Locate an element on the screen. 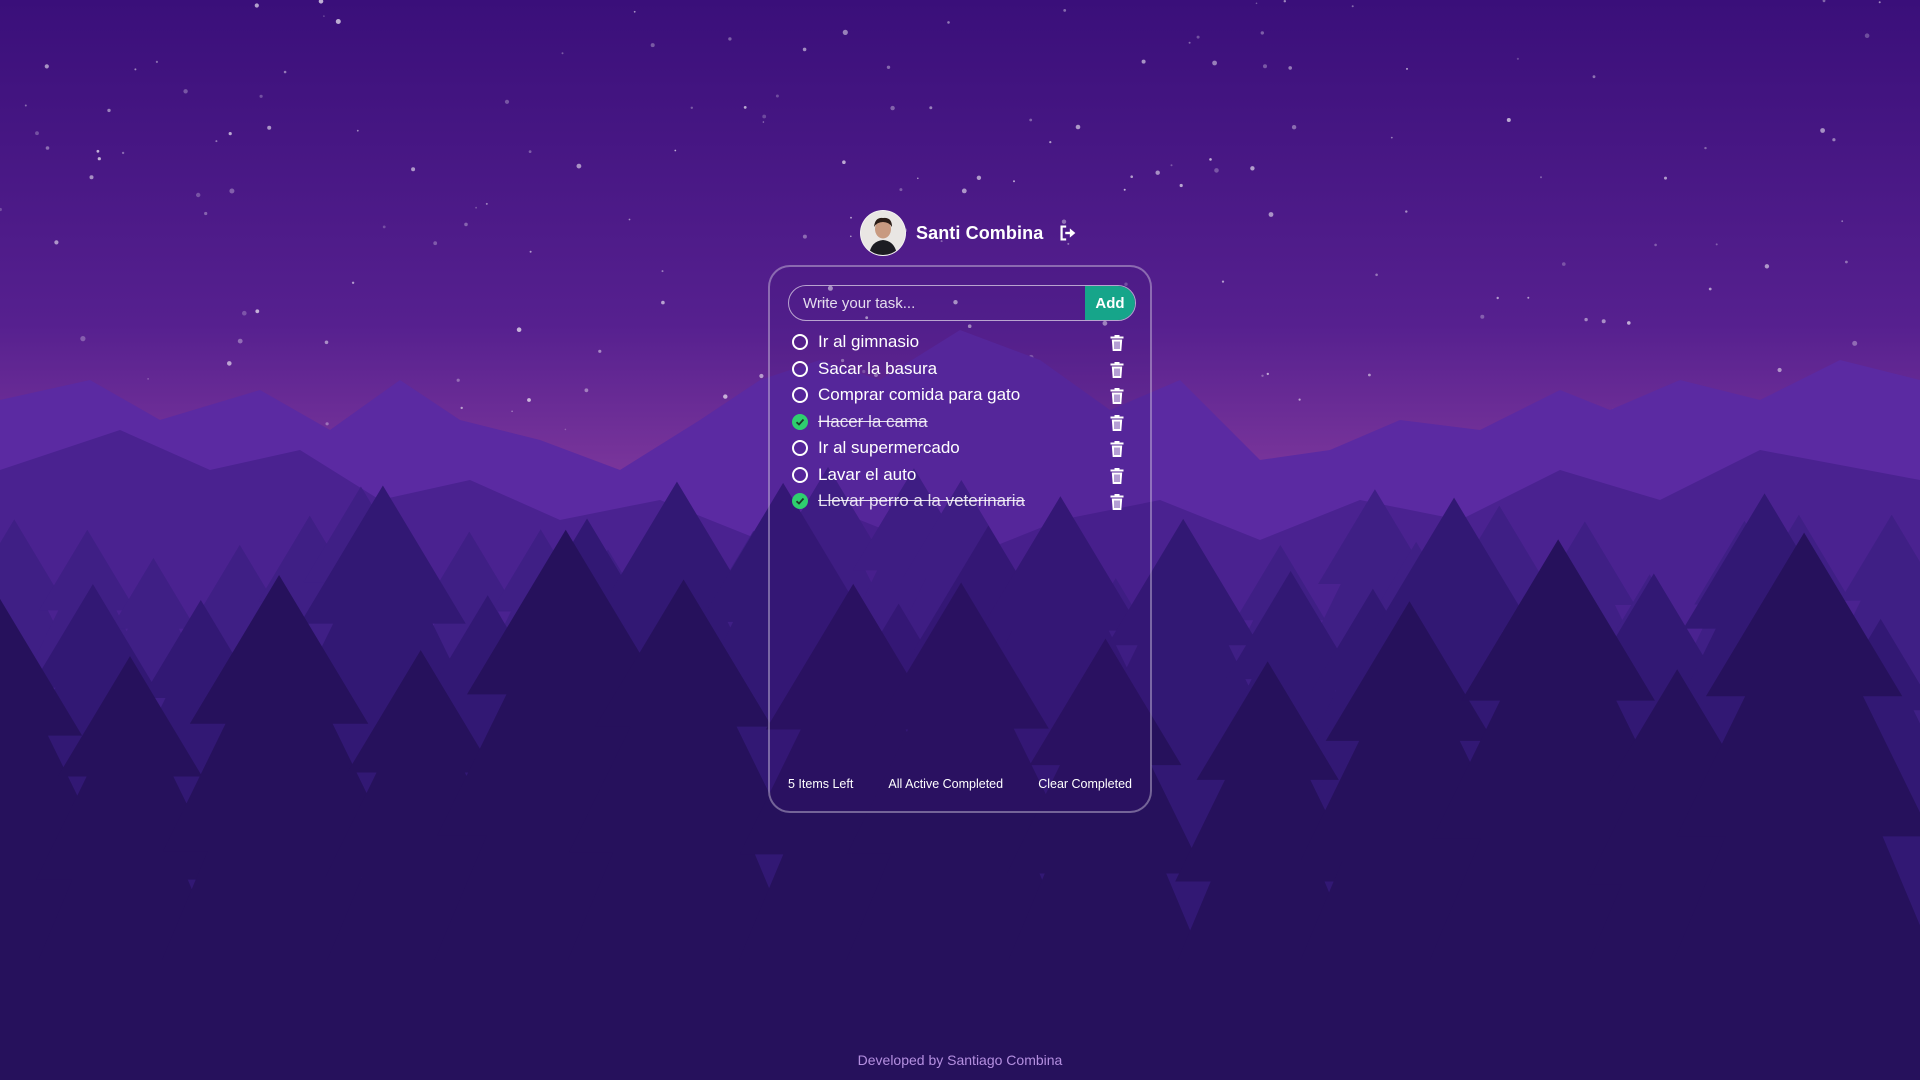 The height and width of the screenshot is (1080, 1920). task-text: Comprar comida para gato is located at coordinates (919, 395).